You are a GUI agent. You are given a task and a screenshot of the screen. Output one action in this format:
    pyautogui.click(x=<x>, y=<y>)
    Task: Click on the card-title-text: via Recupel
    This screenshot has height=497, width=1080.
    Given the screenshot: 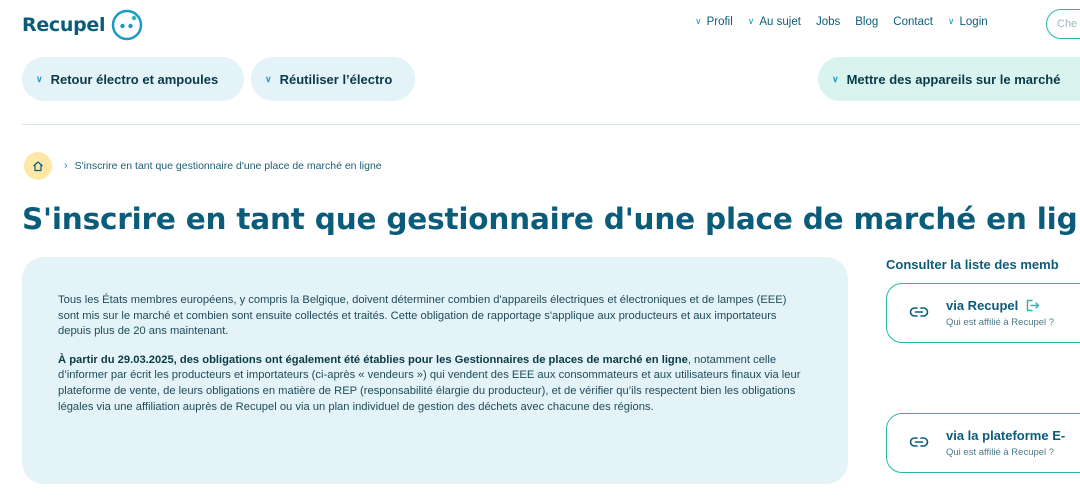 What is the action you would take?
    pyautogui.click(x=982, y=305)
    